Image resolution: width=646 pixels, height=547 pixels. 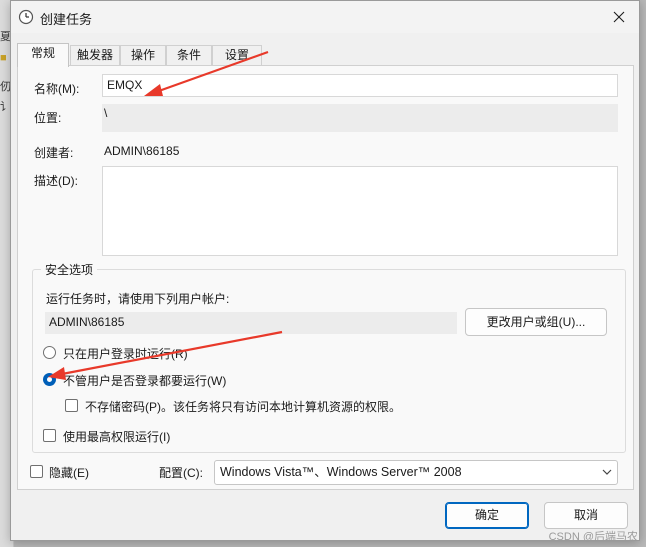 I want to click on location-field: \, so click(x=360, y=118).